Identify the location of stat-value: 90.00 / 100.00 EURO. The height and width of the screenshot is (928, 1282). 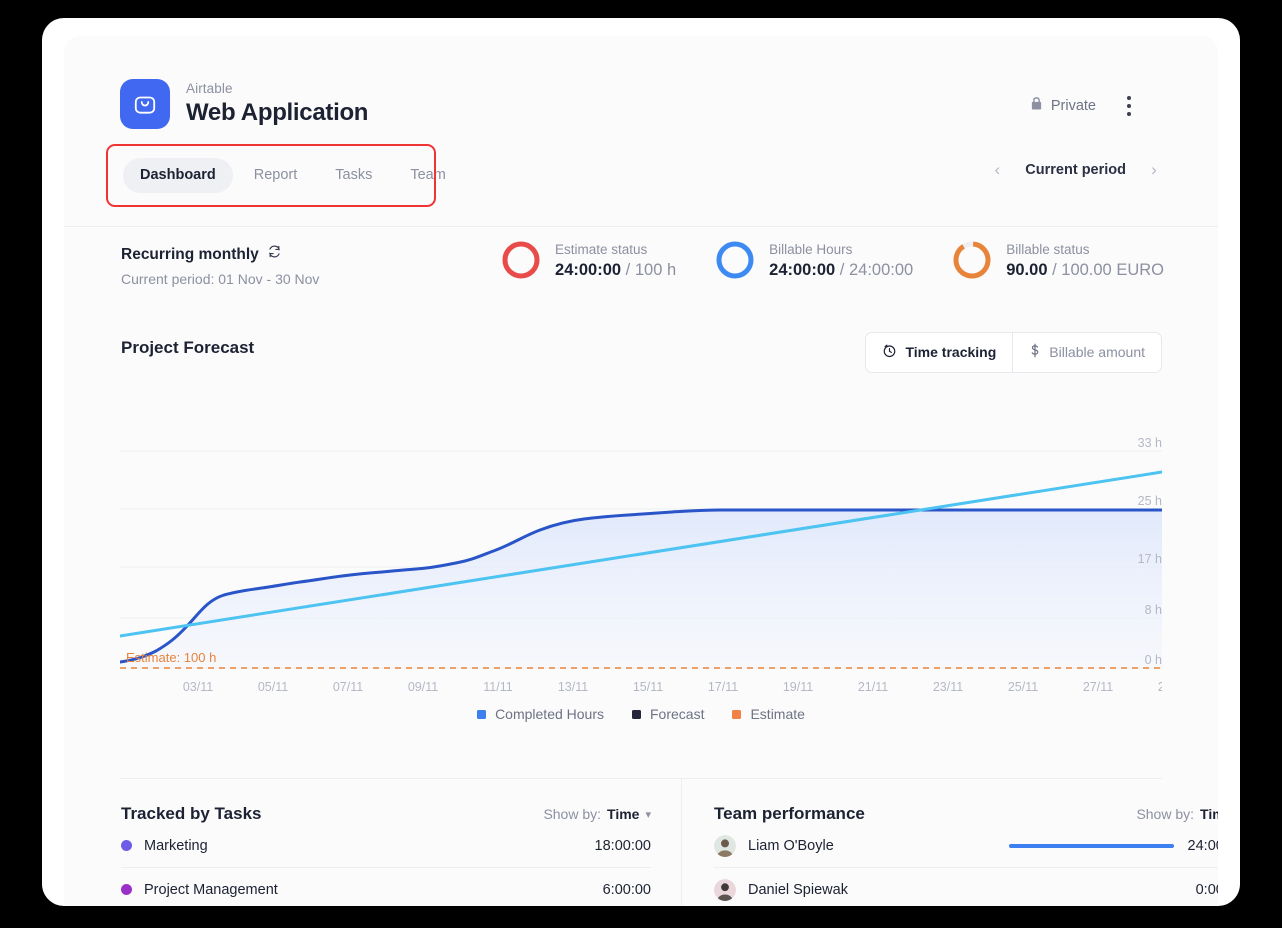
(1085, 270).